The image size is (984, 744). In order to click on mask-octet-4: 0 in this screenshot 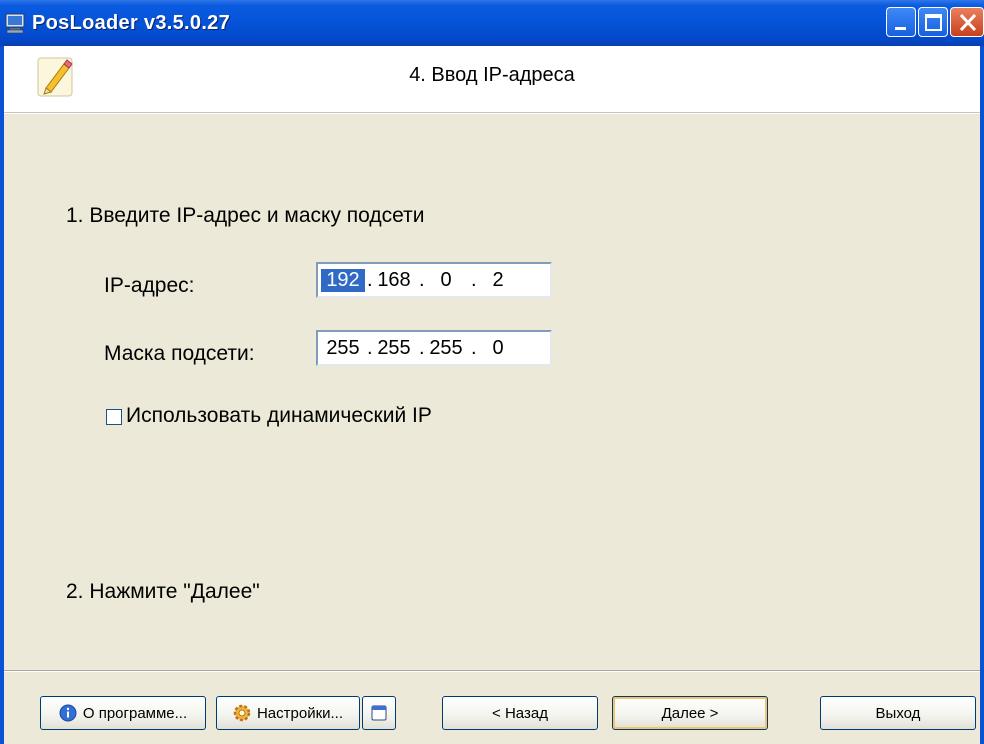, I will do `click(498, 348)`.